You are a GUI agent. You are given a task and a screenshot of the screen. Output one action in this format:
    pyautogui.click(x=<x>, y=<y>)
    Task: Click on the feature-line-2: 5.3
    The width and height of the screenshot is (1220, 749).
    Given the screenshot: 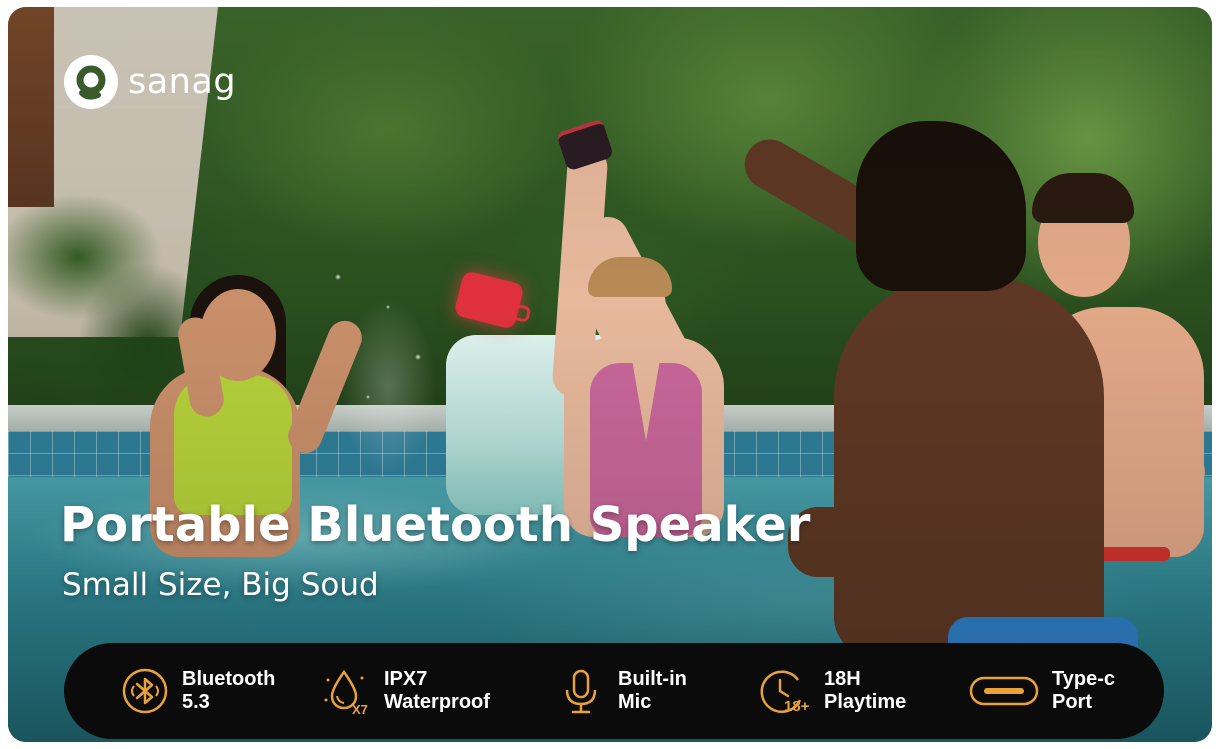 What is the action you would take?
    pyautogui.click(x=196, y=702)
    